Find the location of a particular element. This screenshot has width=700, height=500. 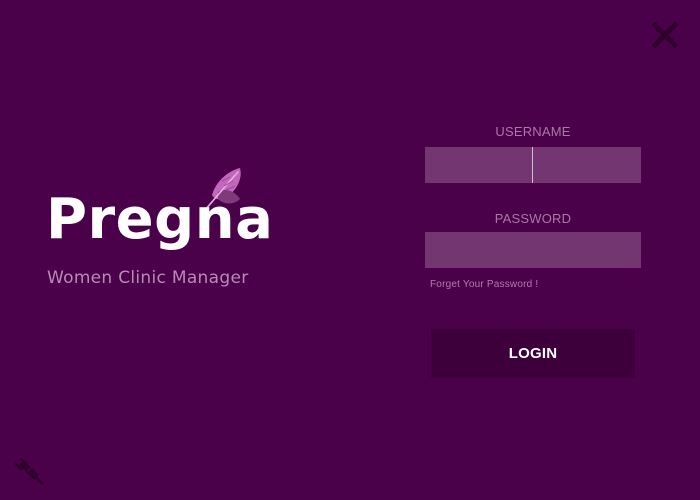

connection-settings-button is located at coordinates (28, 472).